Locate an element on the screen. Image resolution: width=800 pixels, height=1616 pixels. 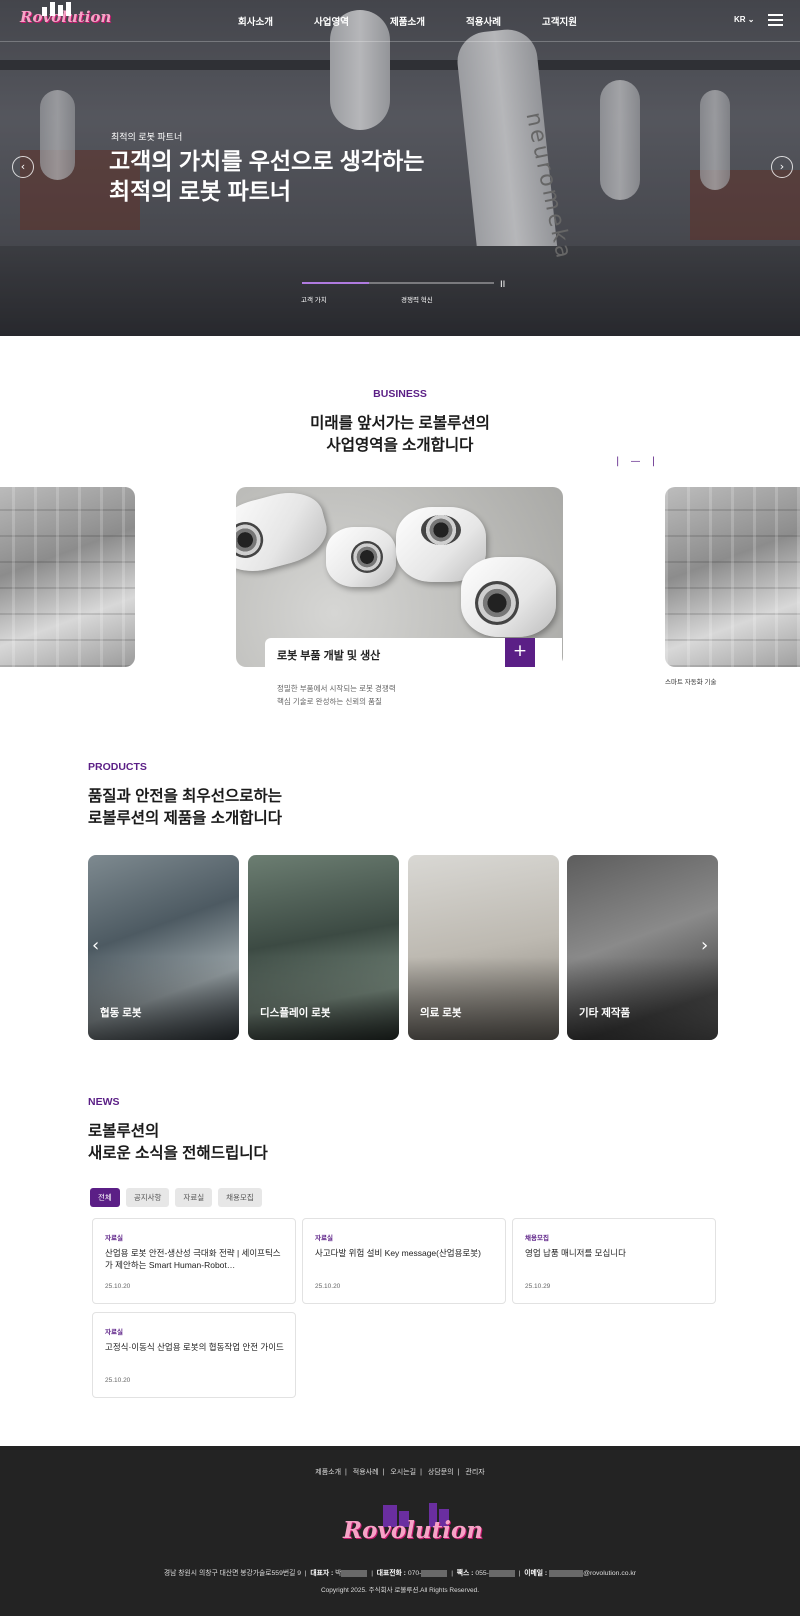
news-card-category: 채용모집 is located at coordinates (537, 1238).